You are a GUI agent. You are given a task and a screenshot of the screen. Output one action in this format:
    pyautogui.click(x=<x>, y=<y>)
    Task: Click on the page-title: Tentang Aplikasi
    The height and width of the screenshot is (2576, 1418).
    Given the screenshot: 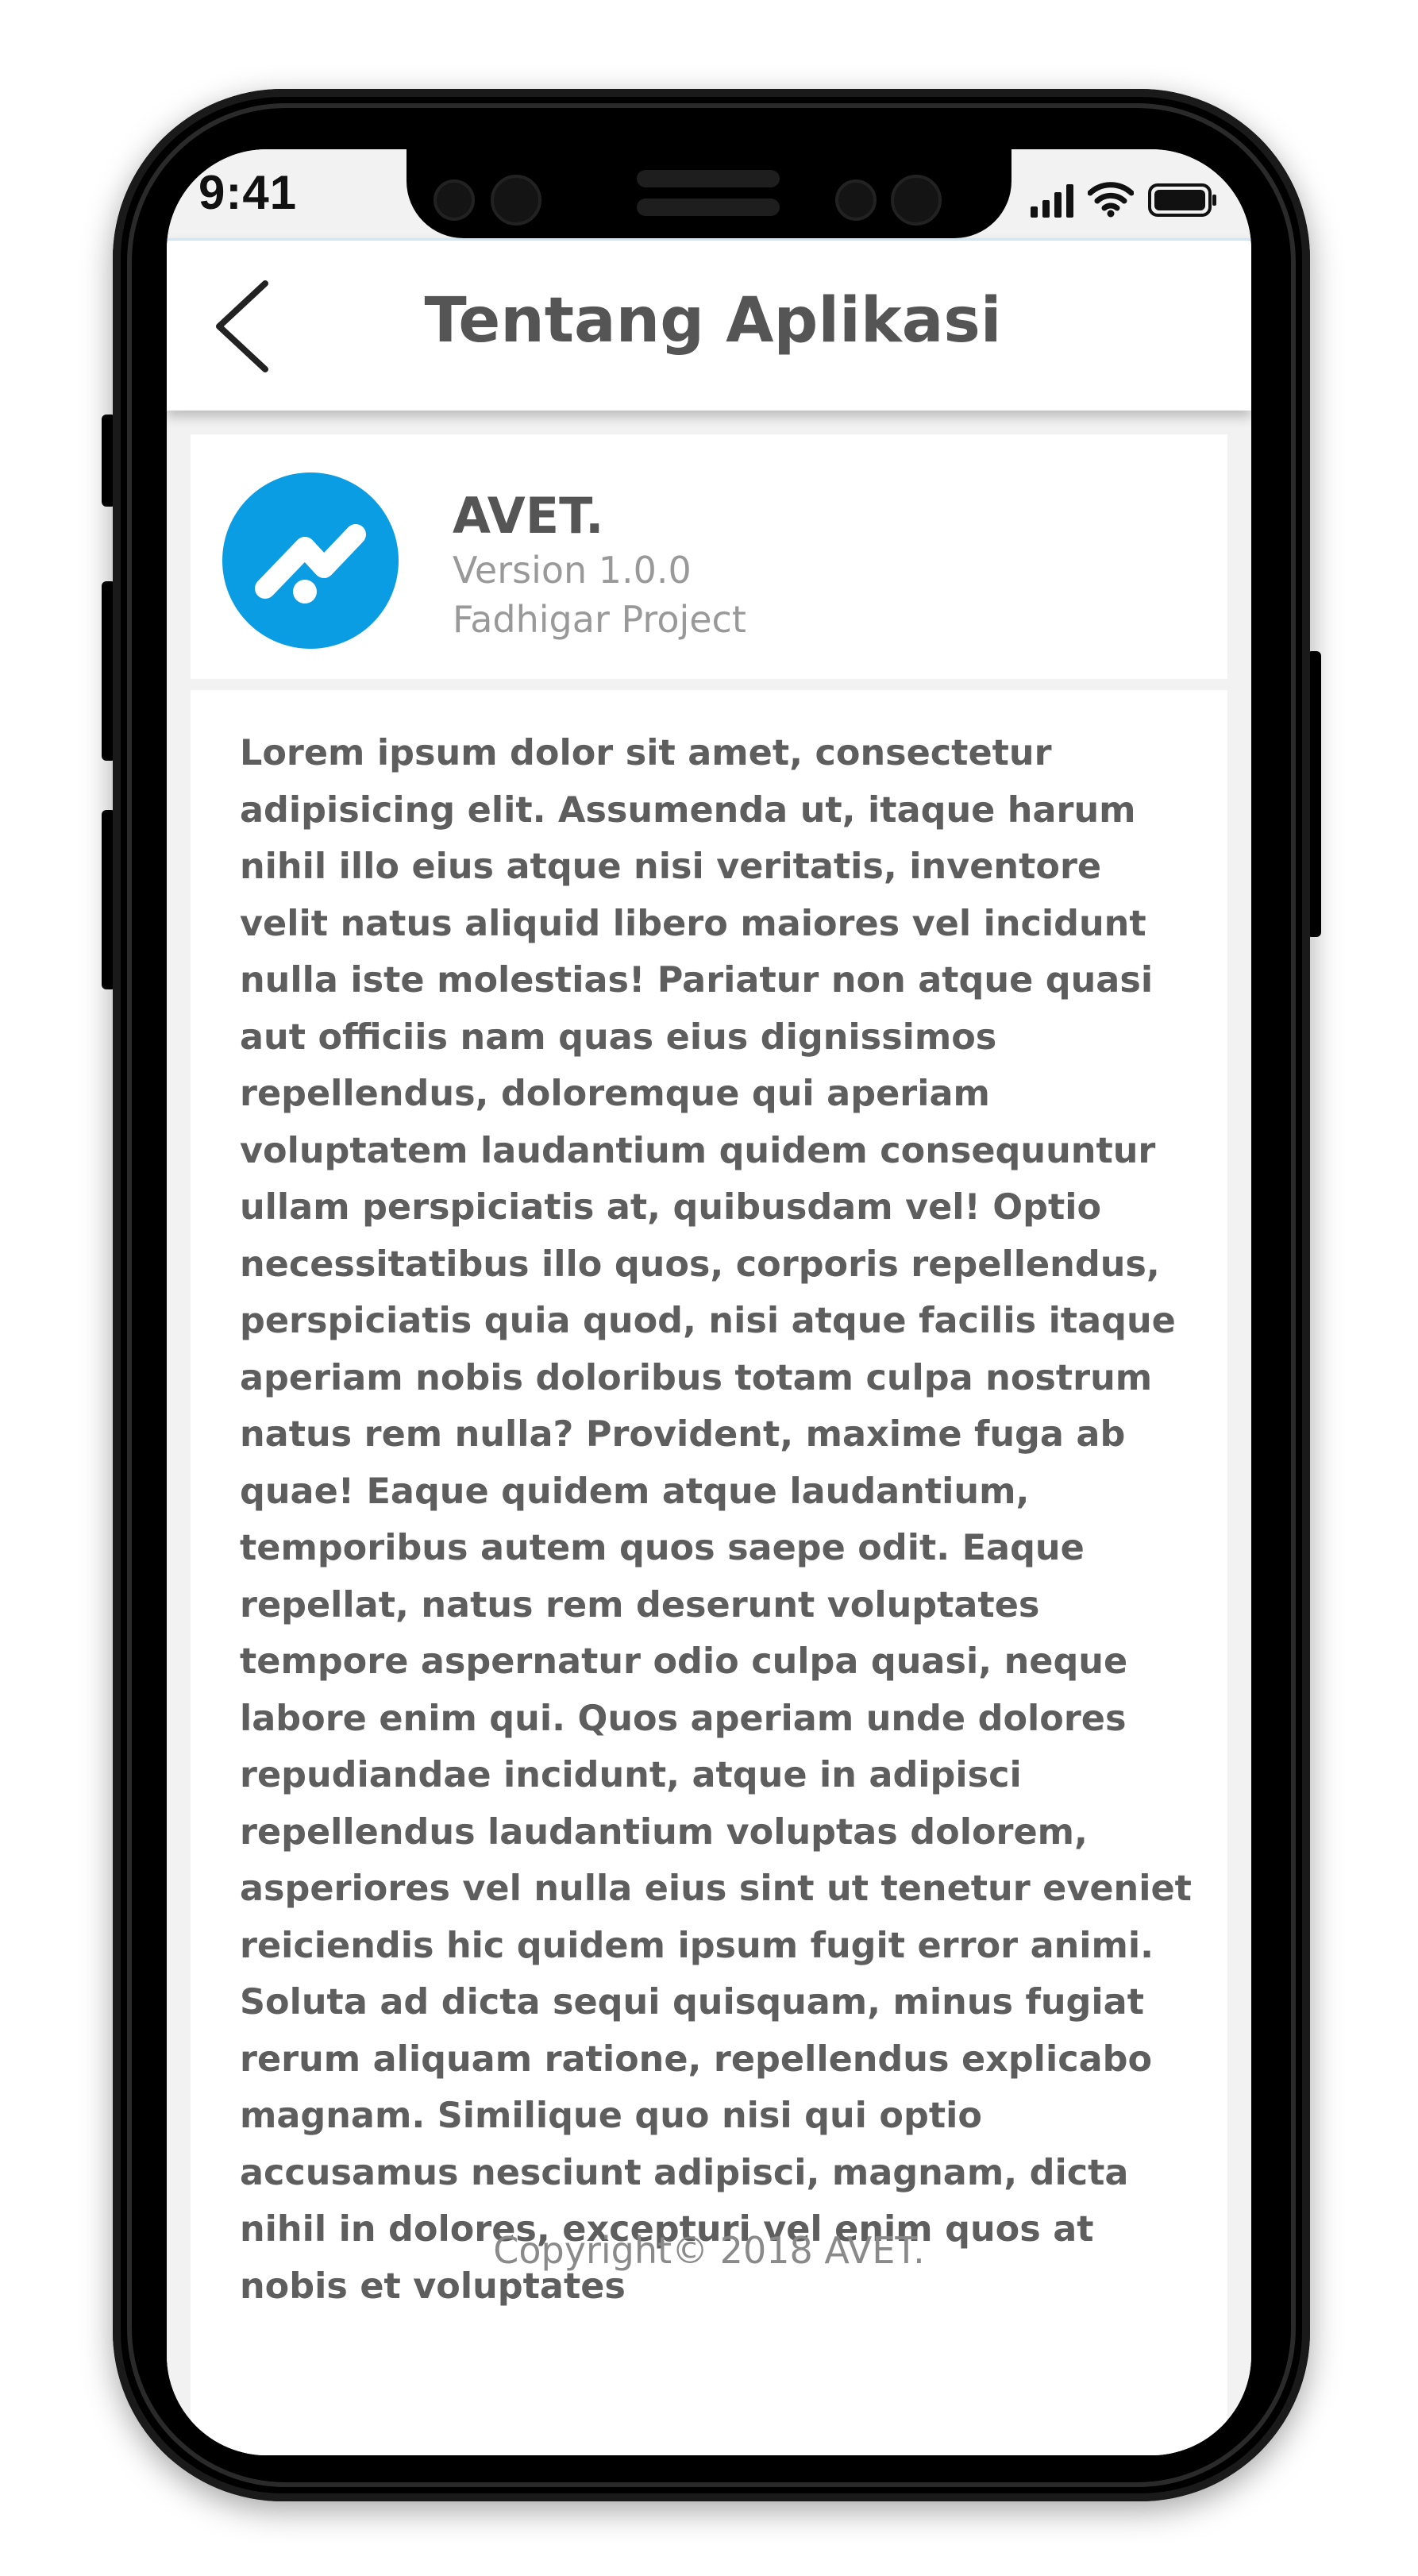 What is the action you would take?
    pyautogui.click(x=713, y=321)
    